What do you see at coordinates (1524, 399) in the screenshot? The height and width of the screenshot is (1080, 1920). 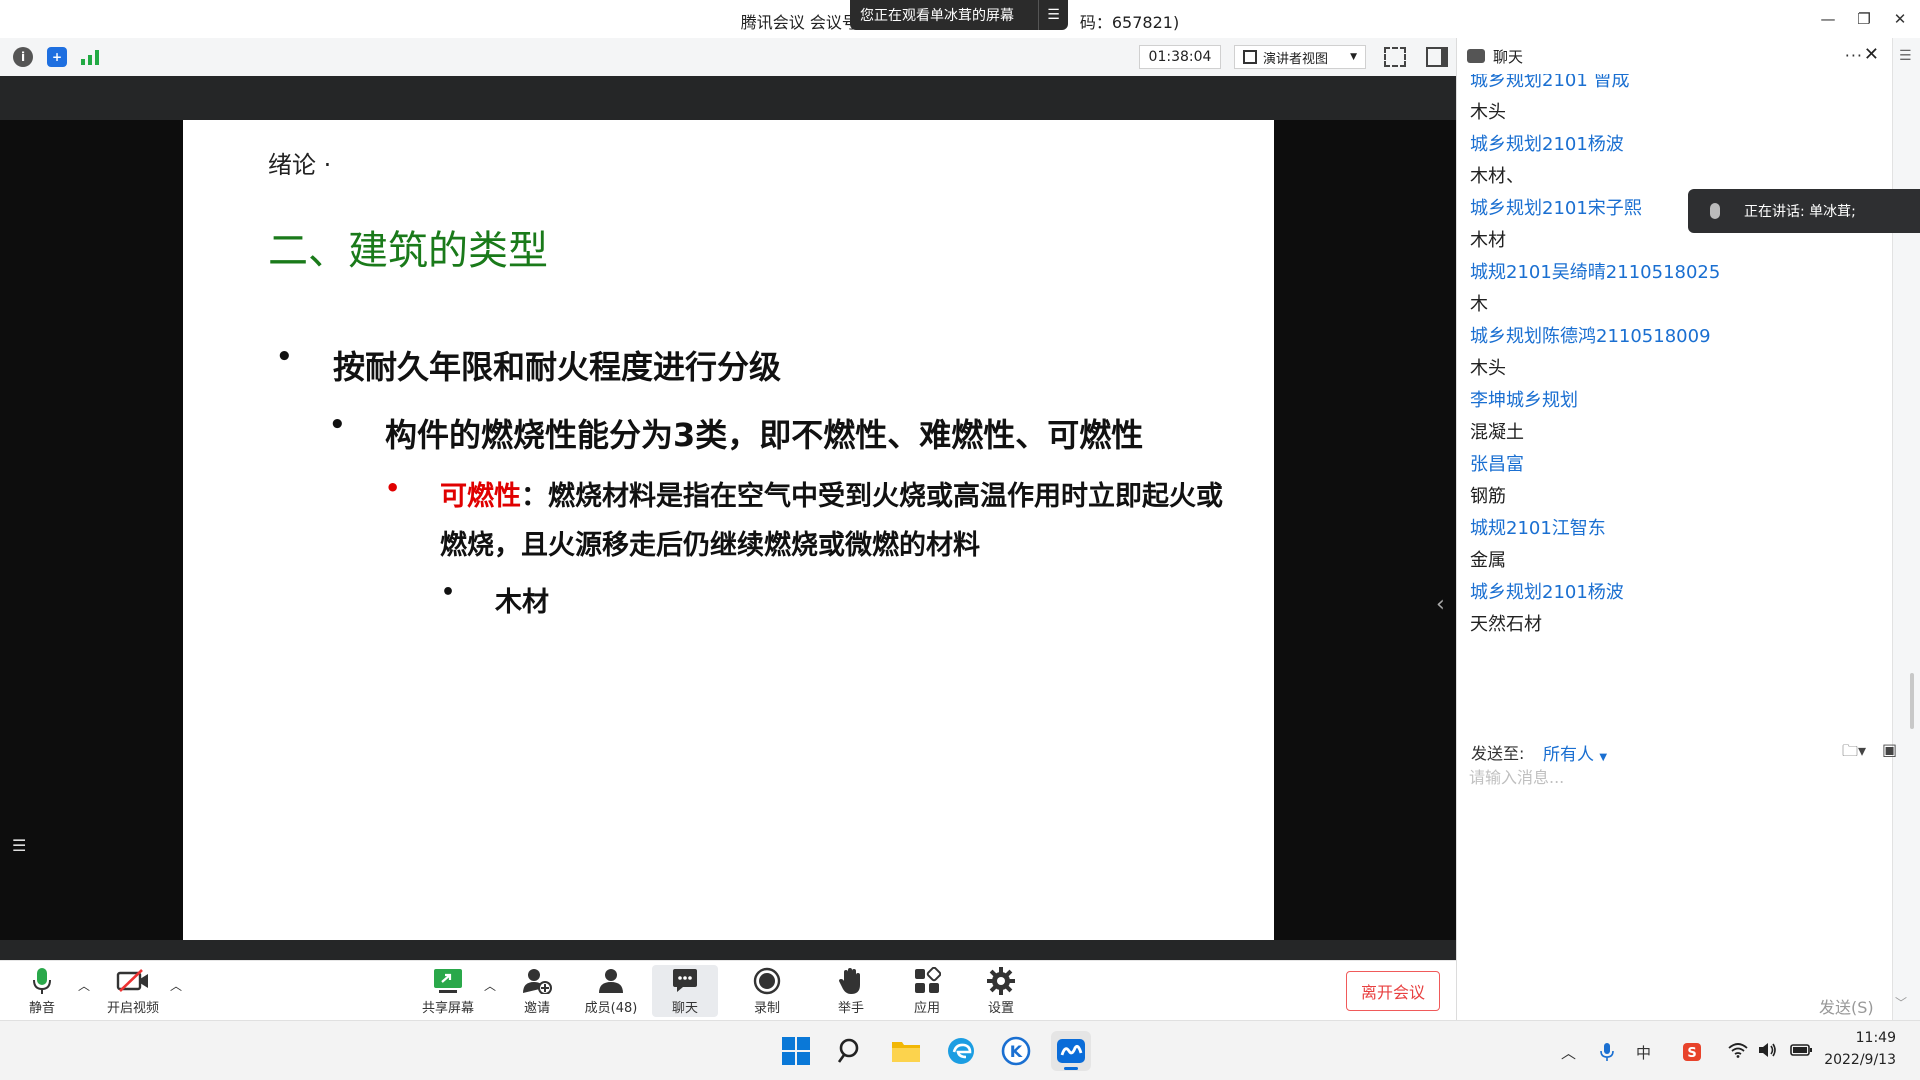 I see `chat-sender: 李坤城乡规划` at bounding box center [1524, 399].